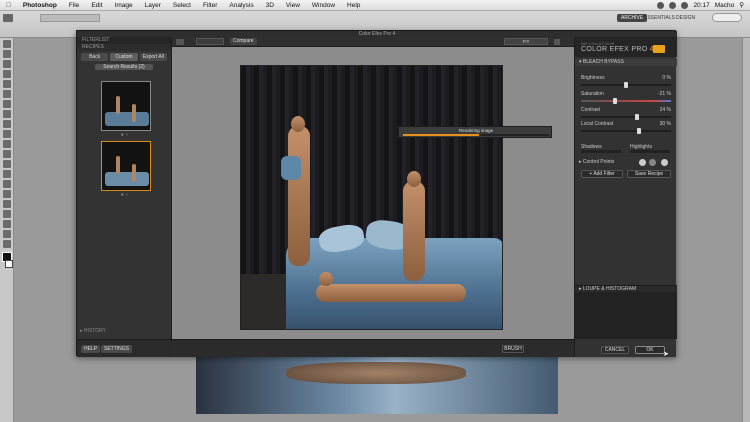 The image size is (750, 422). I want to click on status-icon, so click(661, 5).